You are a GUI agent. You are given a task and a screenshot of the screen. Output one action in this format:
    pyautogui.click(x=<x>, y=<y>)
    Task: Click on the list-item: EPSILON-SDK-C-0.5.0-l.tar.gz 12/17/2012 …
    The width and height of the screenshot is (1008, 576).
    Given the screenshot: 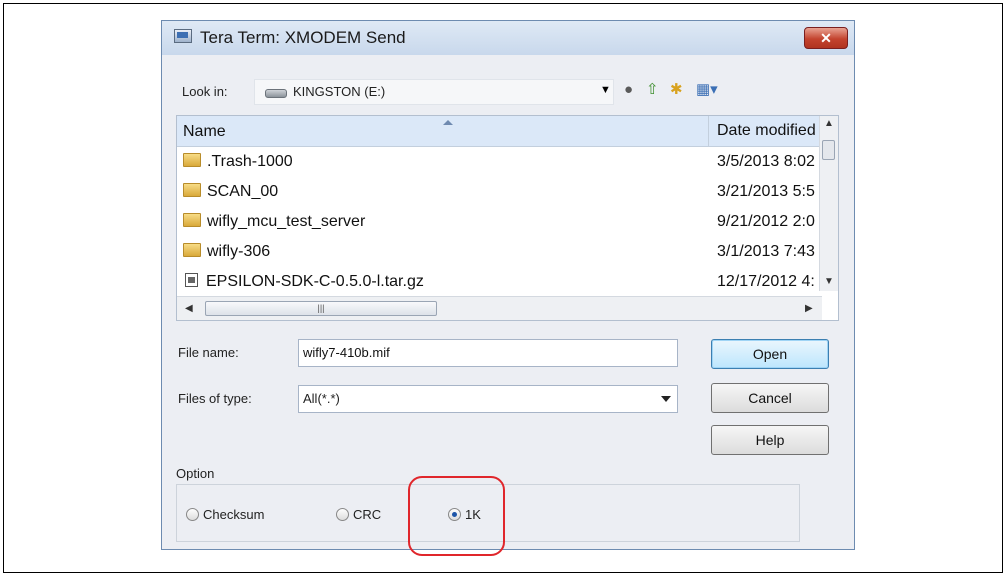 What is the action you would take?
    pyautogui.click(x=499, y=283)
    